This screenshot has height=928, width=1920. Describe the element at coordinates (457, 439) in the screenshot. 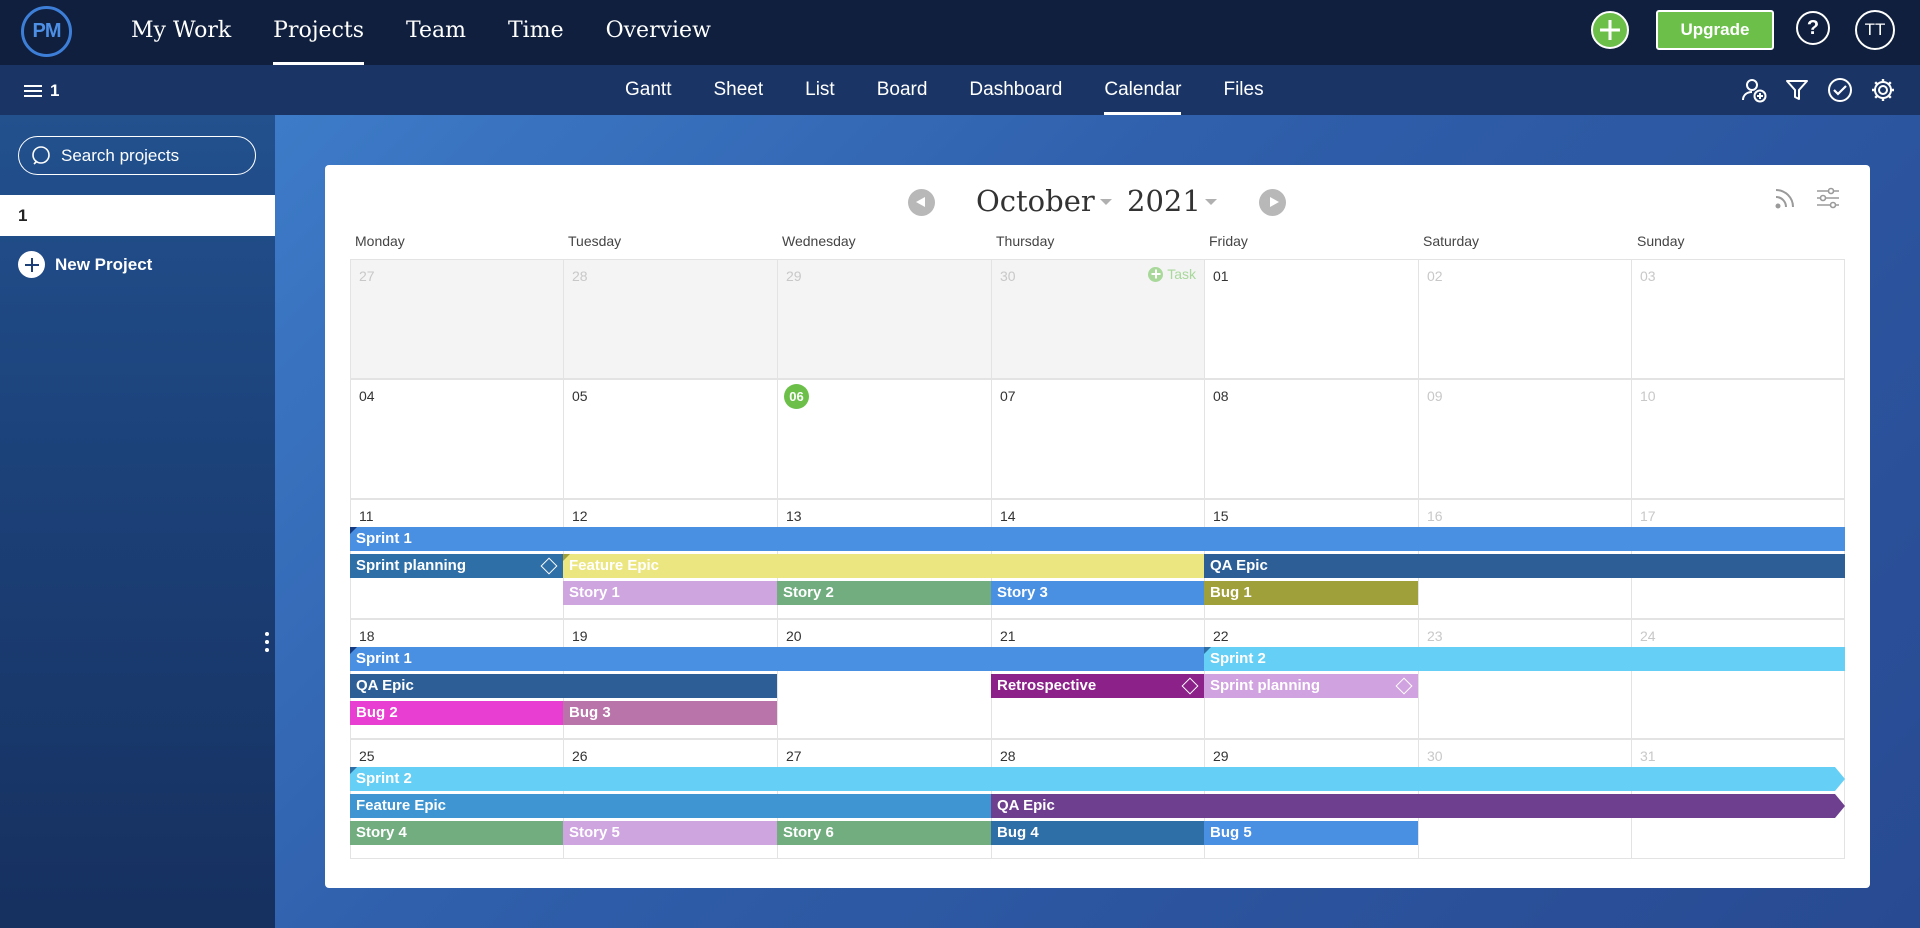

I see `day-cell: 04` at that location.